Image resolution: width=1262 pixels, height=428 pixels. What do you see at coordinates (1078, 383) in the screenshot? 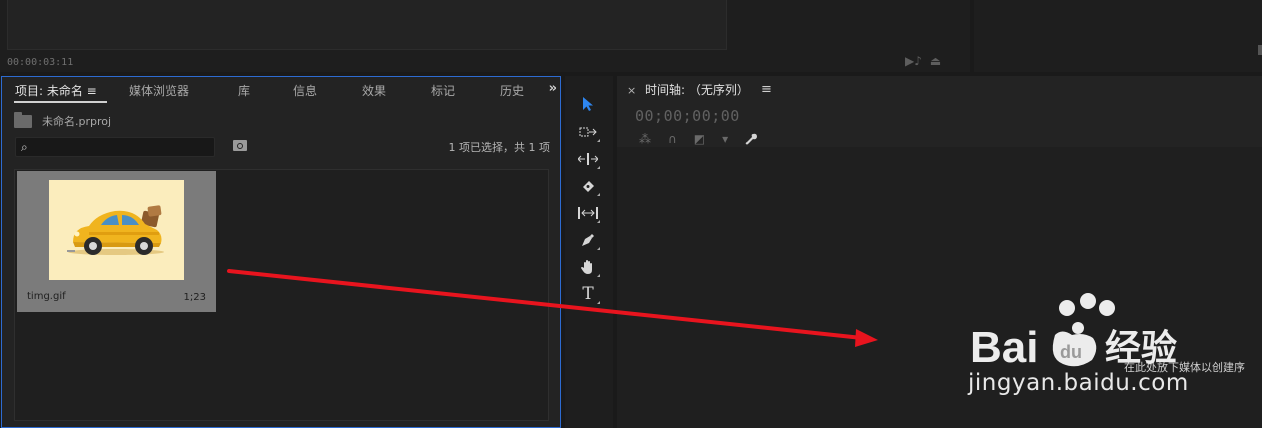
I see `watermark-url: jingyan.baidu.com` at bounding box center [1078, 383].